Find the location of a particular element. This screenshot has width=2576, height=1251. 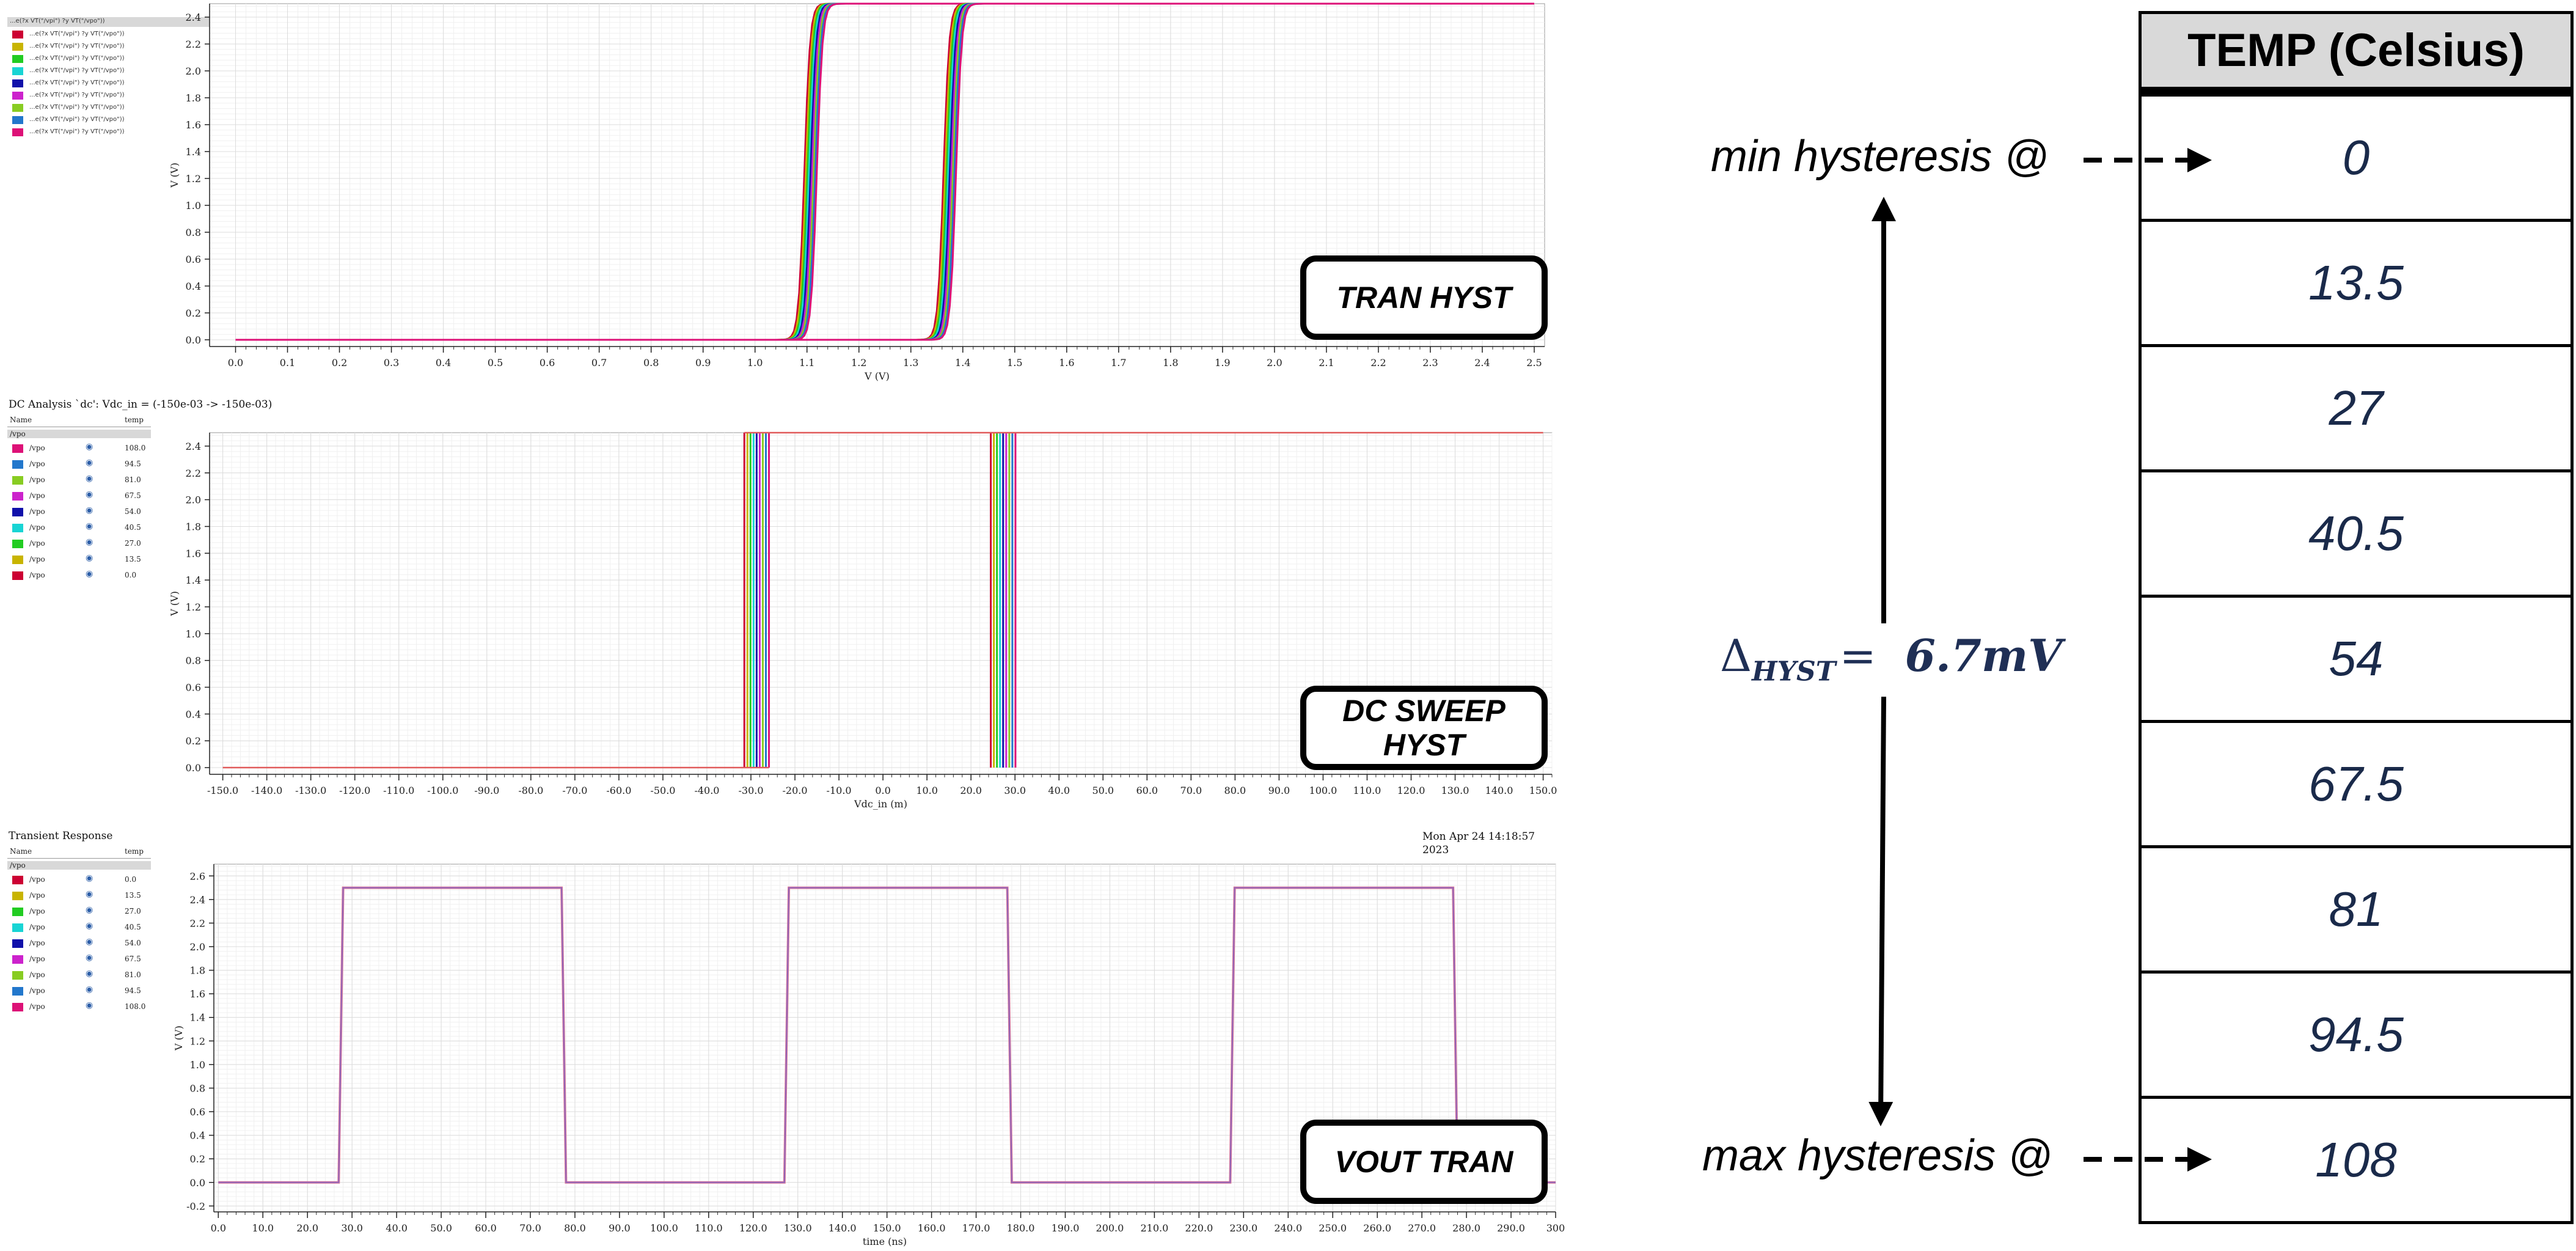

temp-table-cell: 81 is located at coordinates (2356, 911).